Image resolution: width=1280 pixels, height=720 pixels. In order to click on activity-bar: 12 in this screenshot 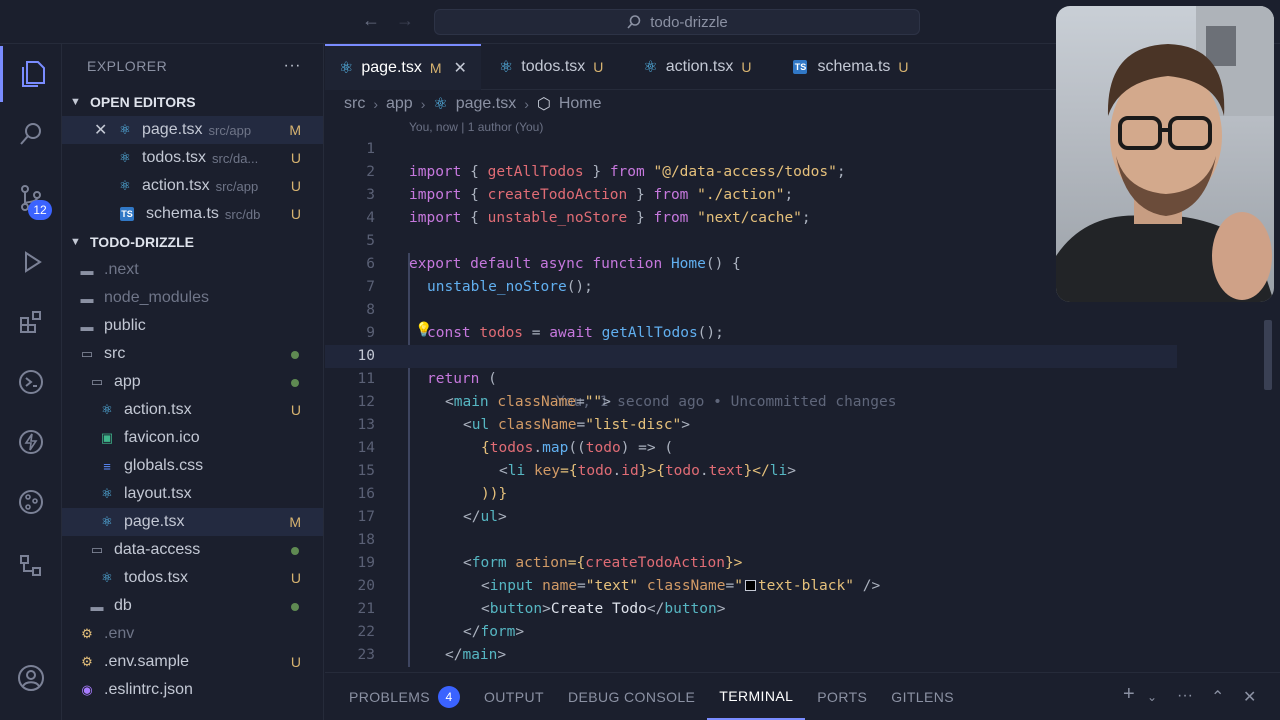, I will do `click(31, 382)`.